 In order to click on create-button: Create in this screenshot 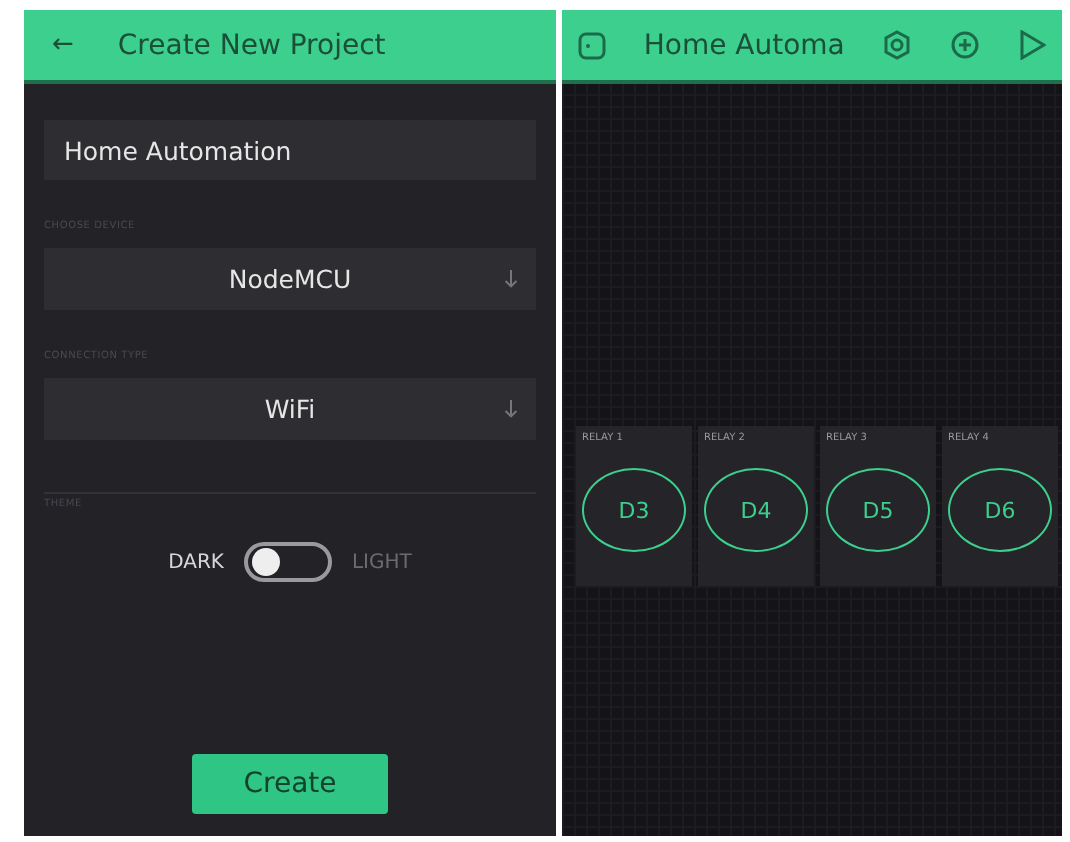, I will do `click(290, 784)`.